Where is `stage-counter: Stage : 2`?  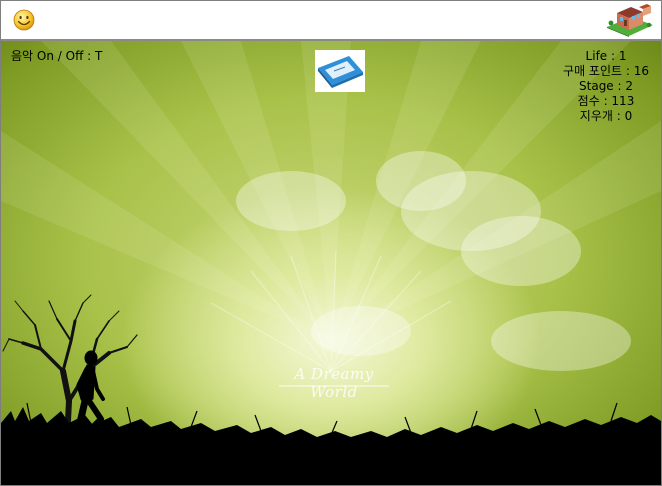 stage-counter: Stage : 2 is located at coordinates (606, 86).